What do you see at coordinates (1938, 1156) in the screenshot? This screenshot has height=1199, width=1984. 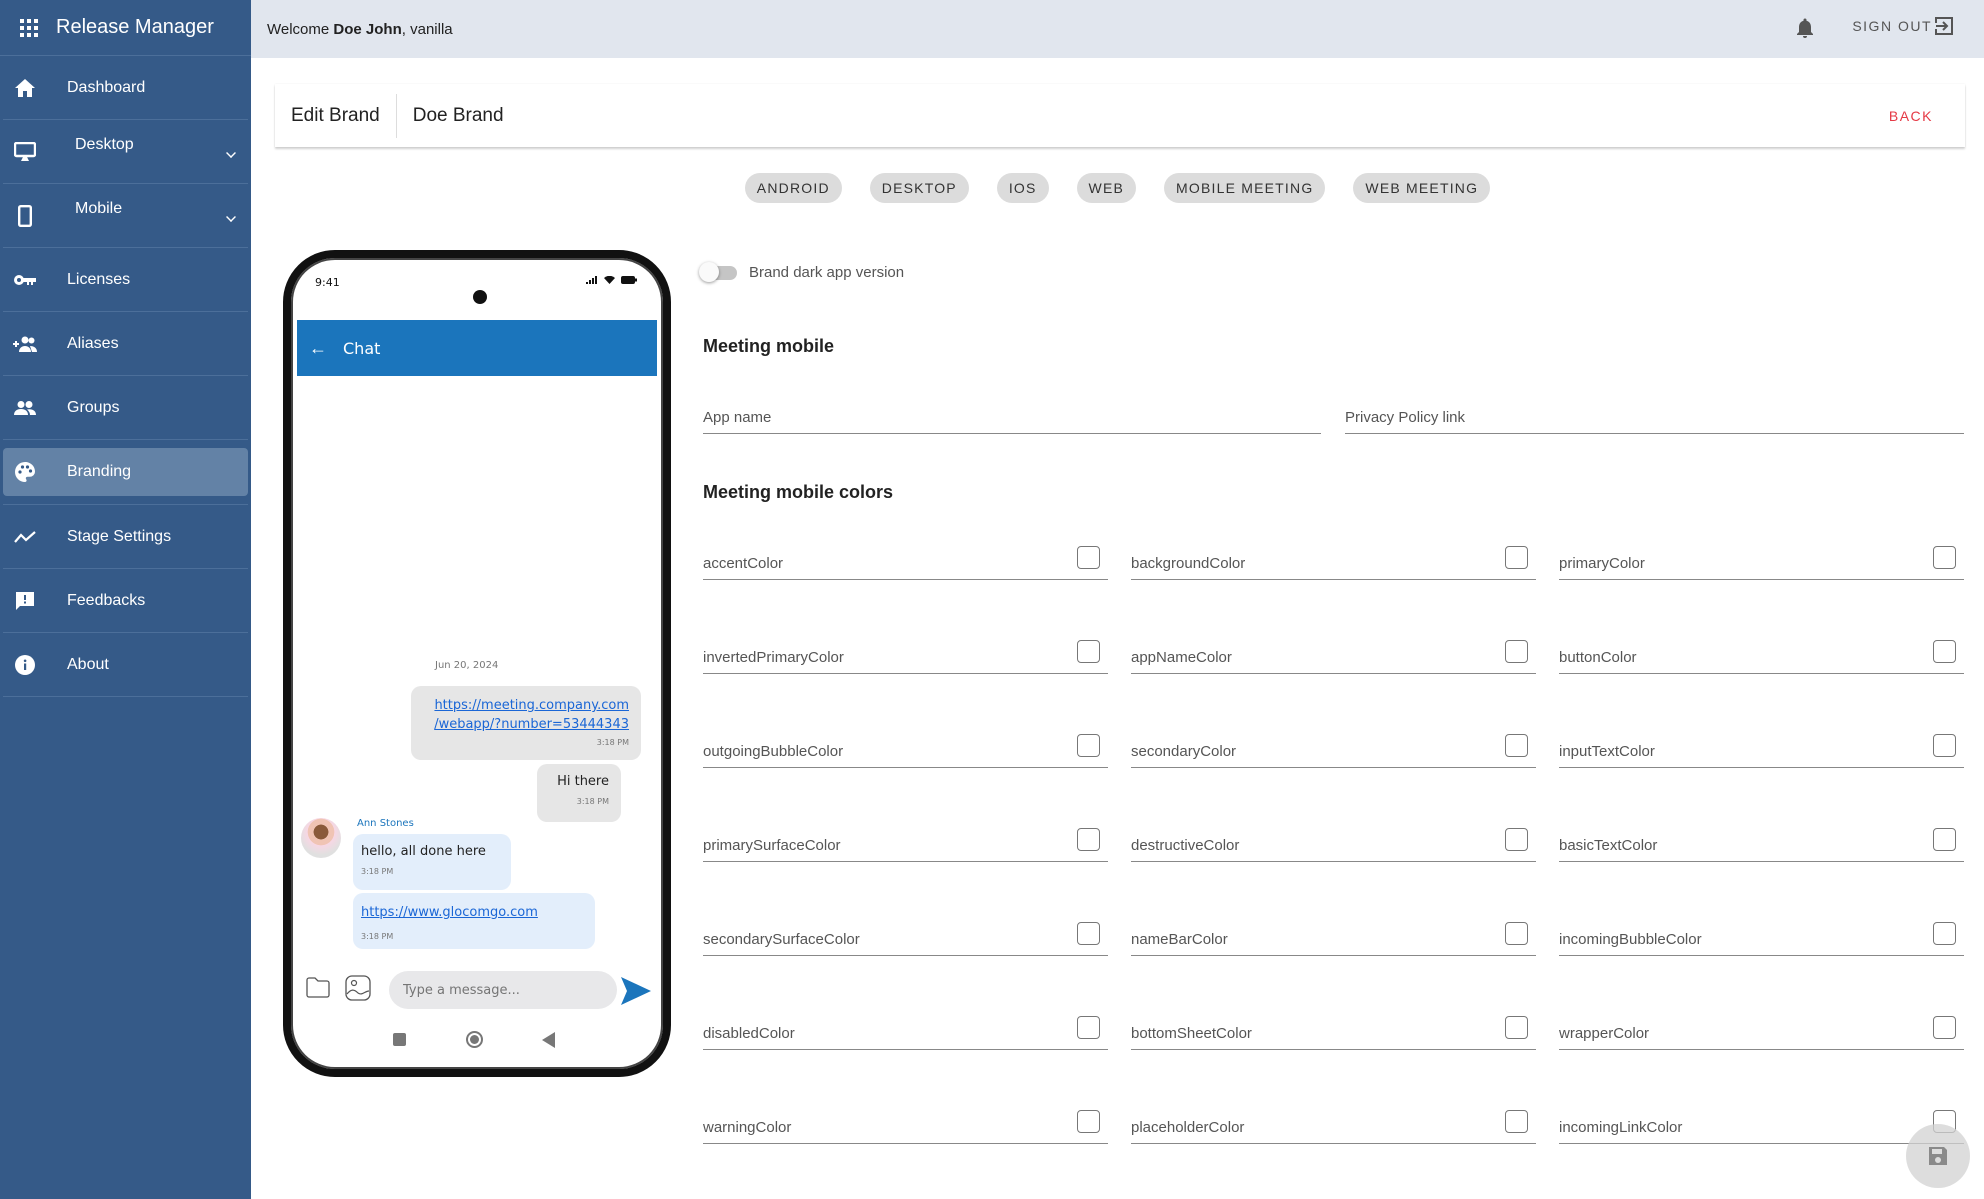 I see `save-button` at bounding box center [1938, 1156].